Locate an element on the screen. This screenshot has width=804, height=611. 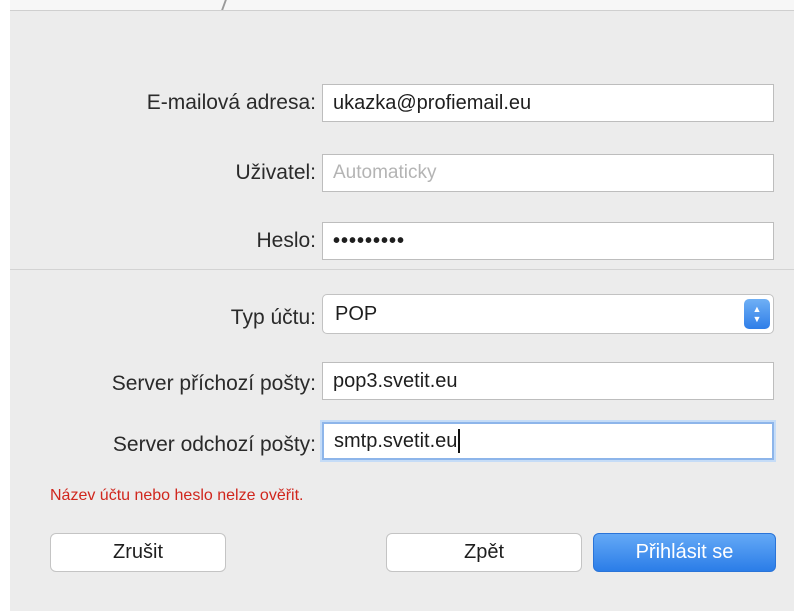
outgoing-server-field: smtp.svetit.eu is located at coordinates (548, 441).